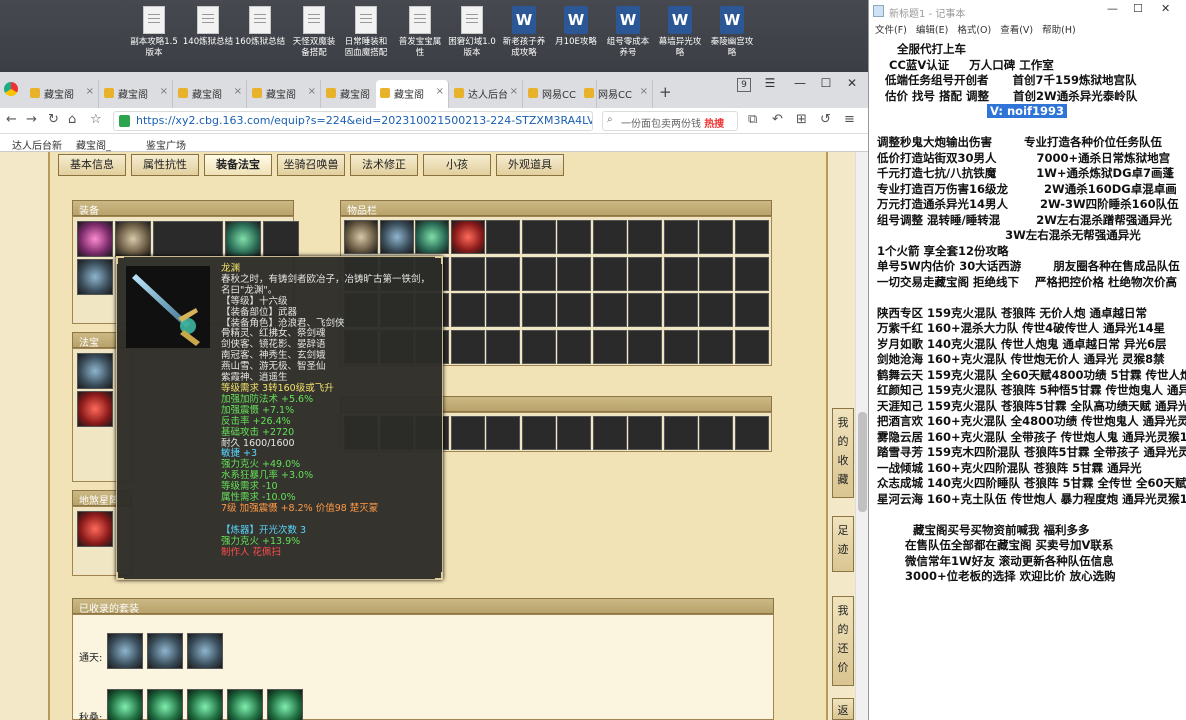  What do you see at coordinates (628, 32) in the screenshot?
I see `desktop-file-icon: W 组号零成本 养号` at bounding box center [628, 32].